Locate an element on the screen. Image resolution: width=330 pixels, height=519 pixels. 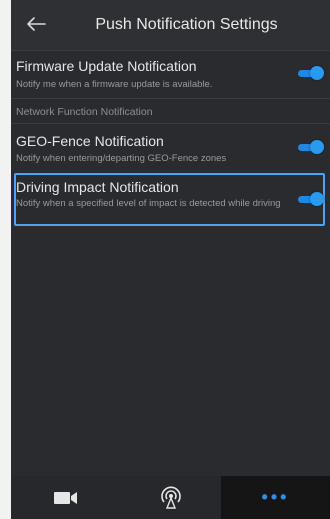
back-button is located at coordinates (36, 24).